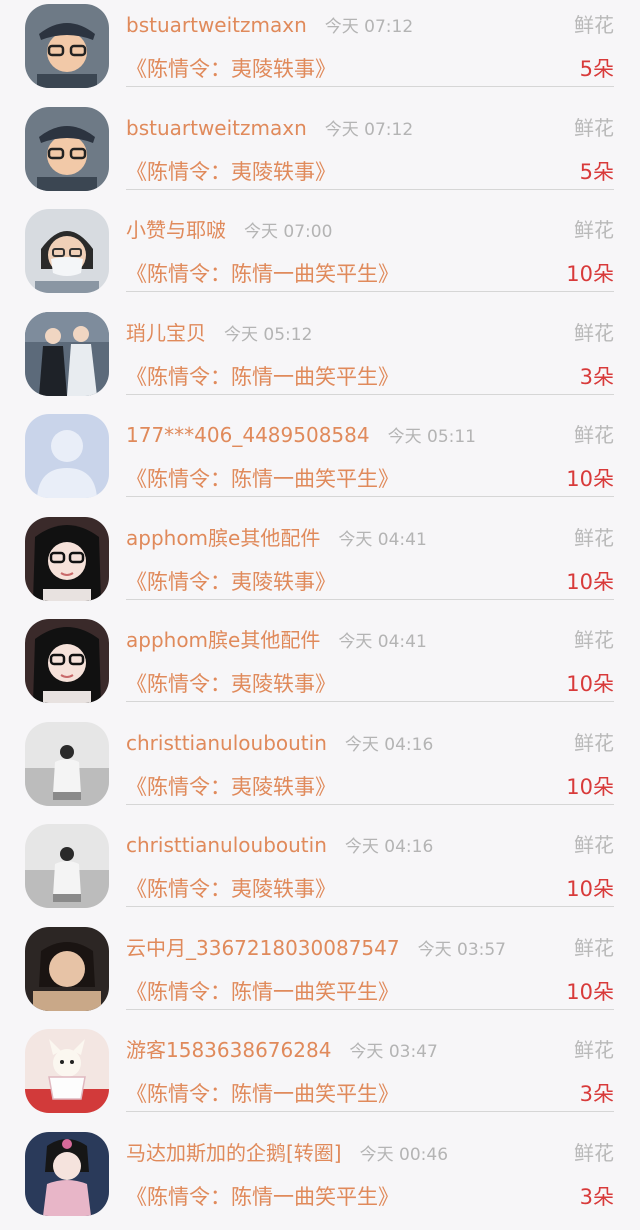 This screenshot has height=1230, width=640. I want to click on user-name: 小赞与耶啵今天 07:00, so click(229, 231).